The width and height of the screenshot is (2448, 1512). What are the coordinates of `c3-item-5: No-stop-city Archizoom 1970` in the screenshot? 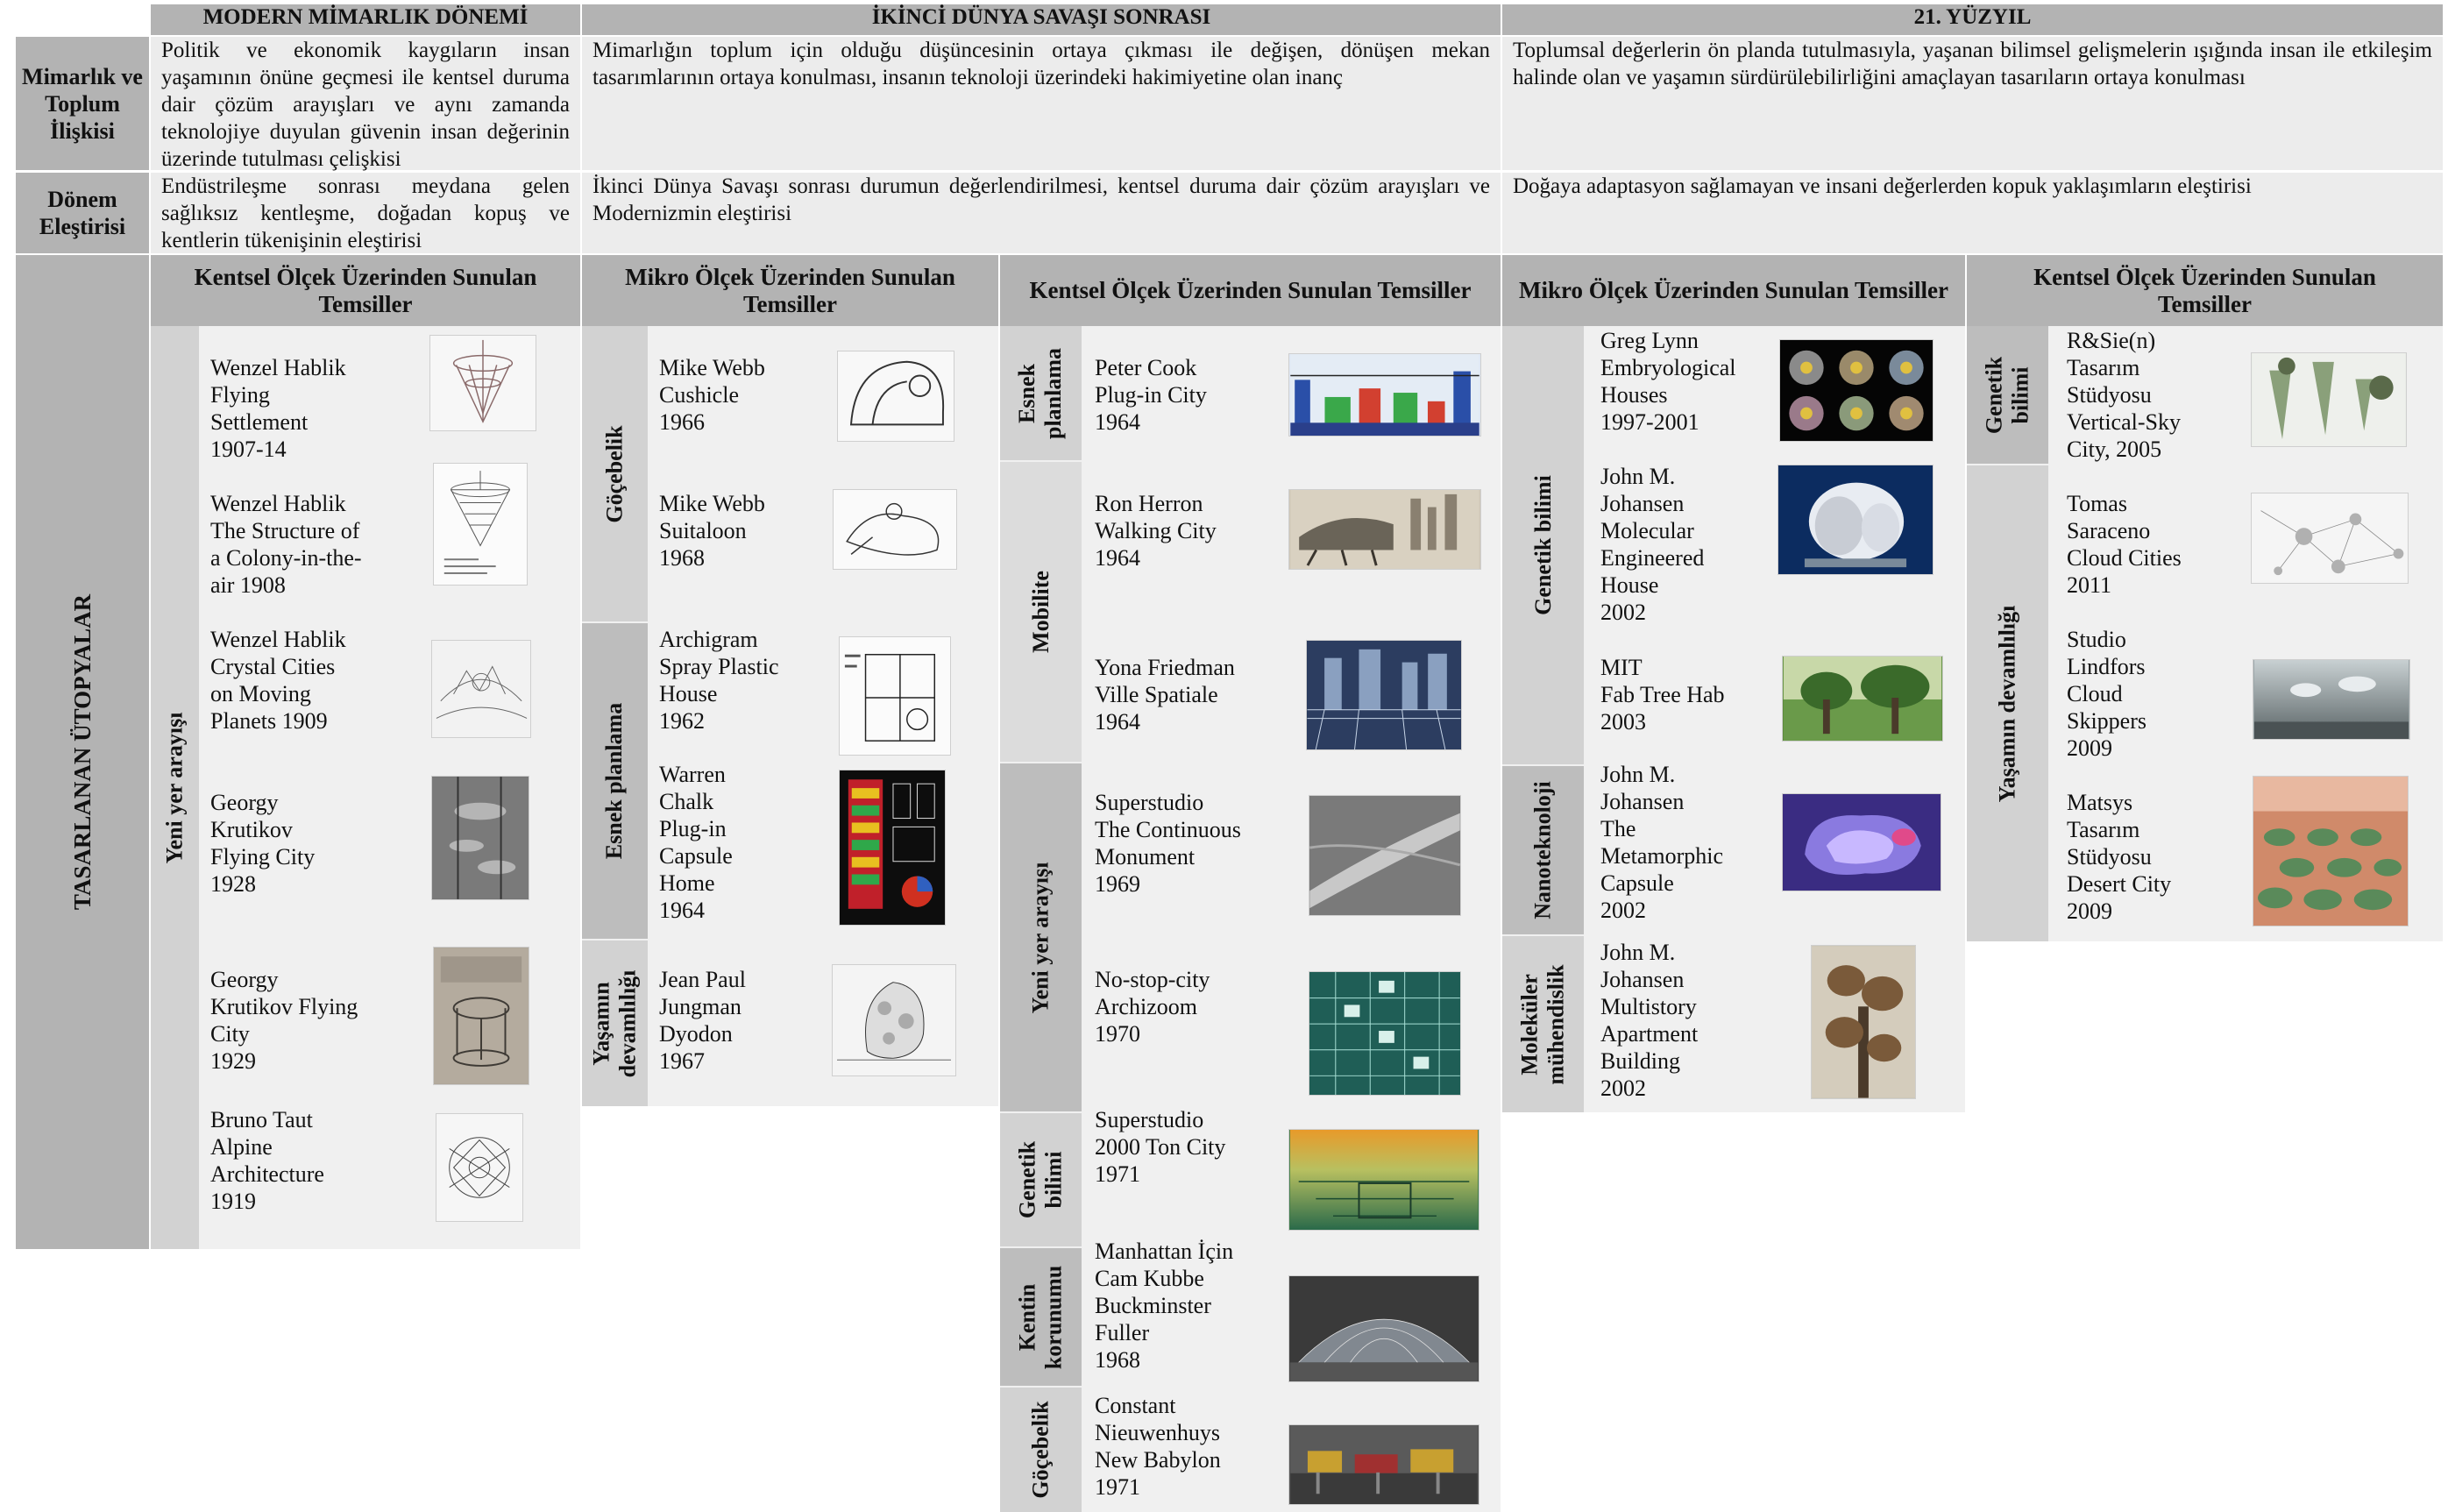 It's located at (1152, 1007).